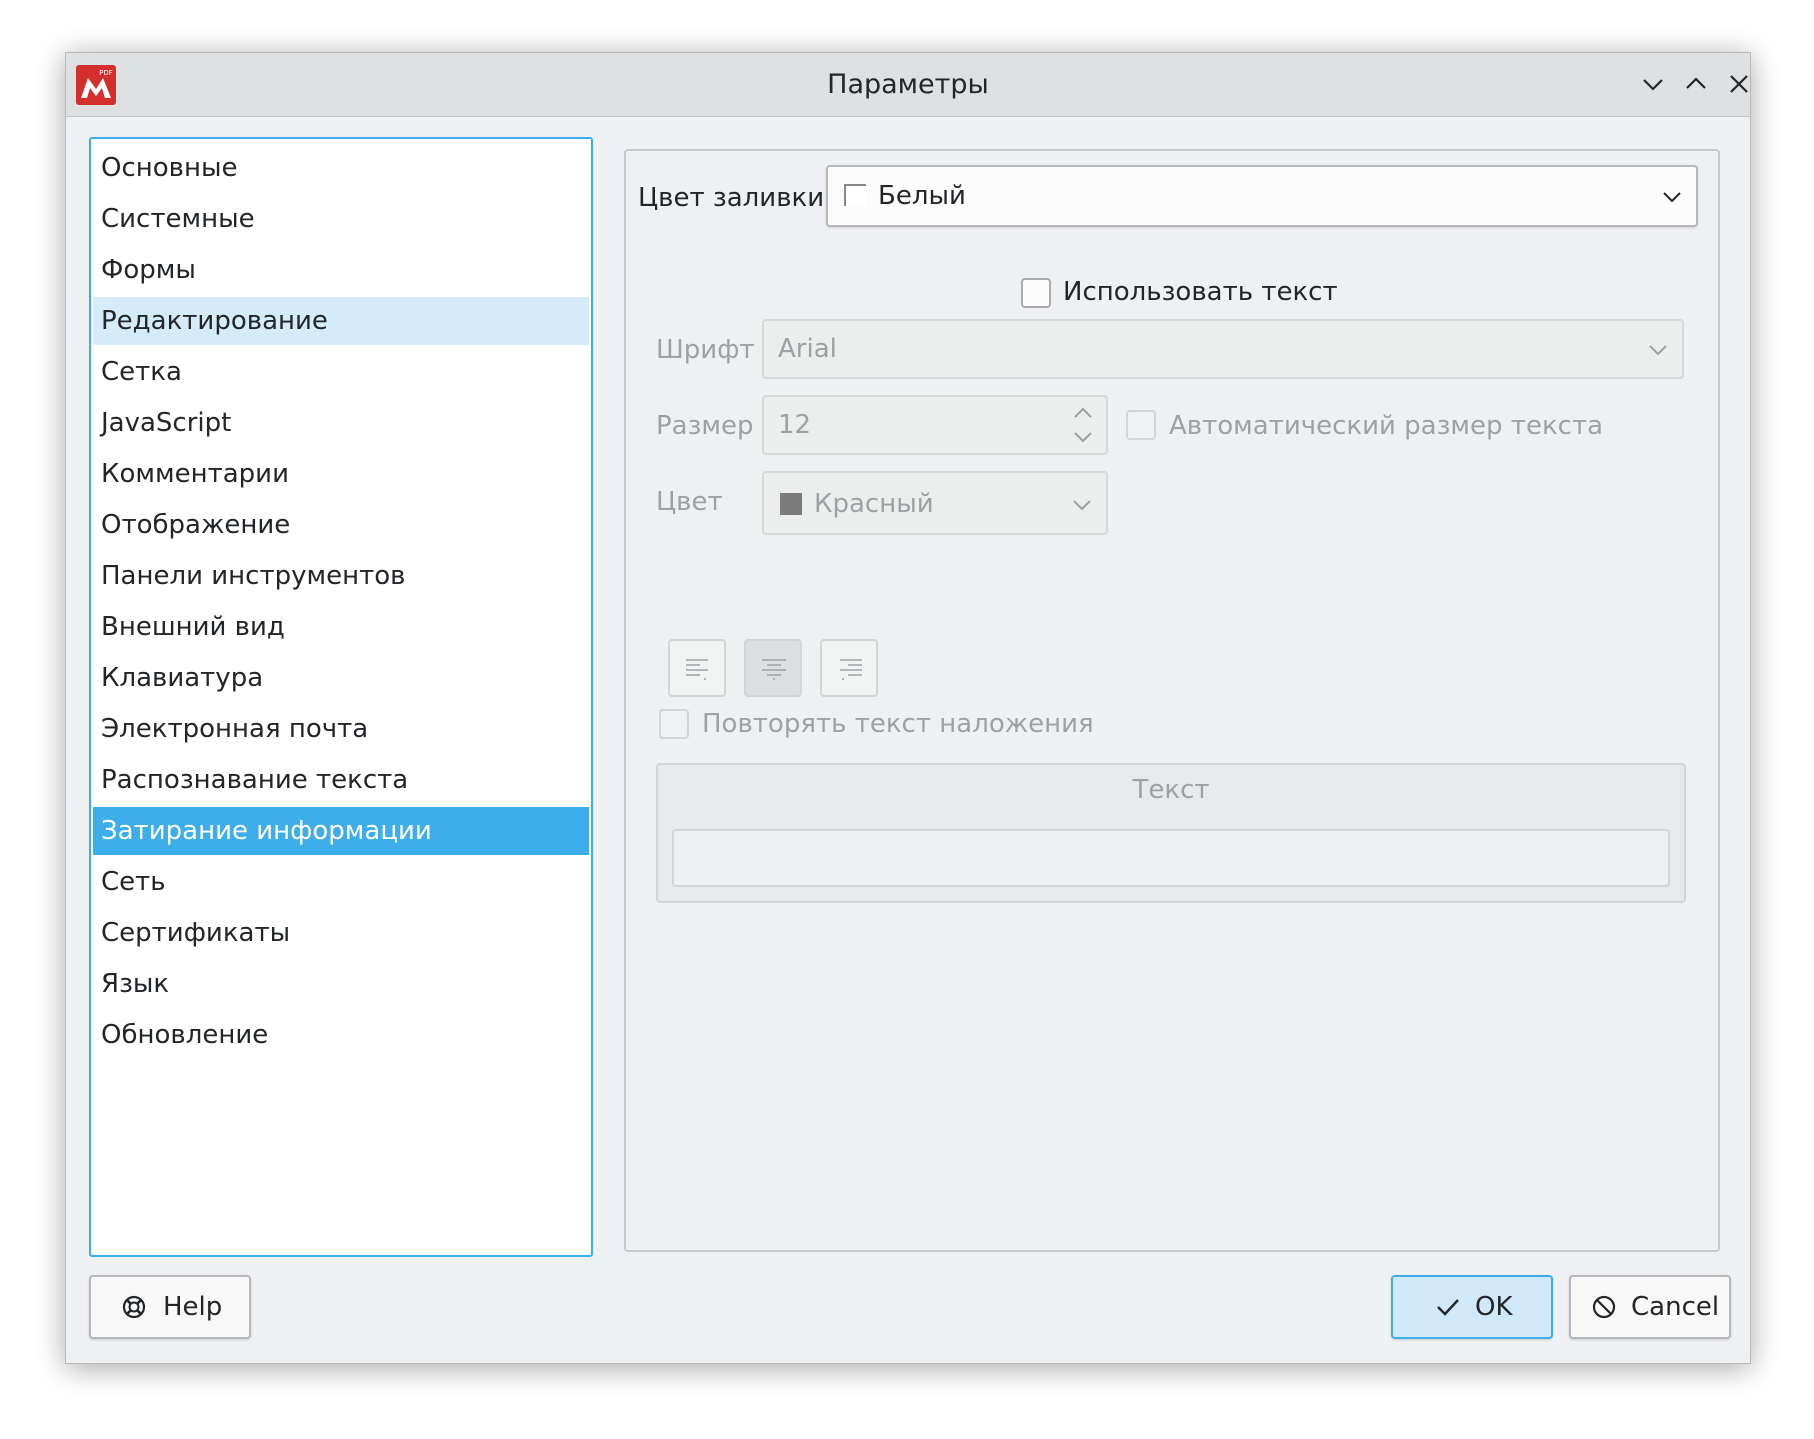 The image size is (1814, 1439). What do you see at coordinates (341, 321) in the screenshot?
I see `category-item-hovered: Редактирование` at bounding box center [341, 321].